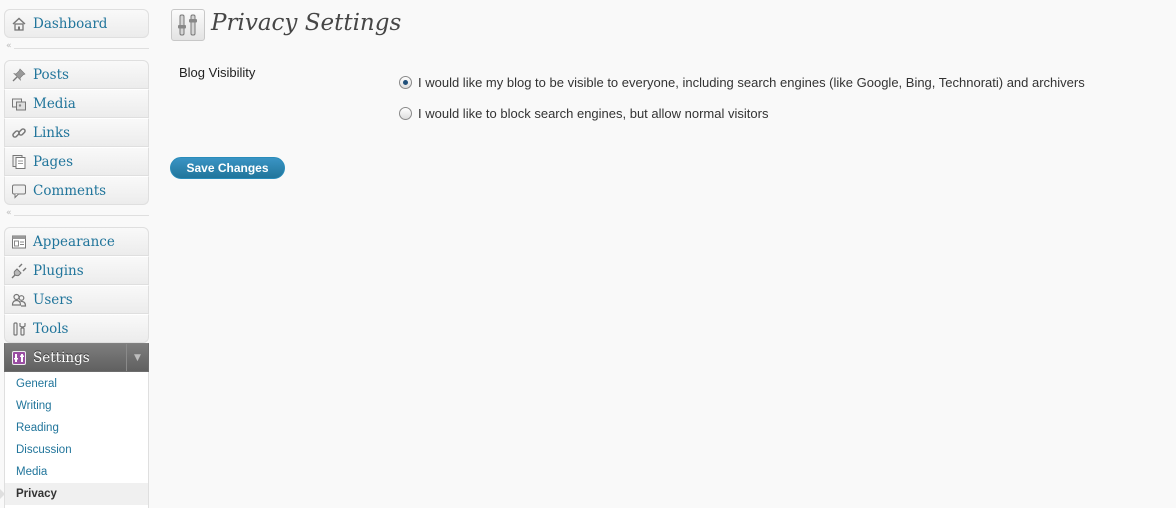  Describe the element at coordinates (76, 384) in the screenshot. I see `submenu-general: General` at that location.